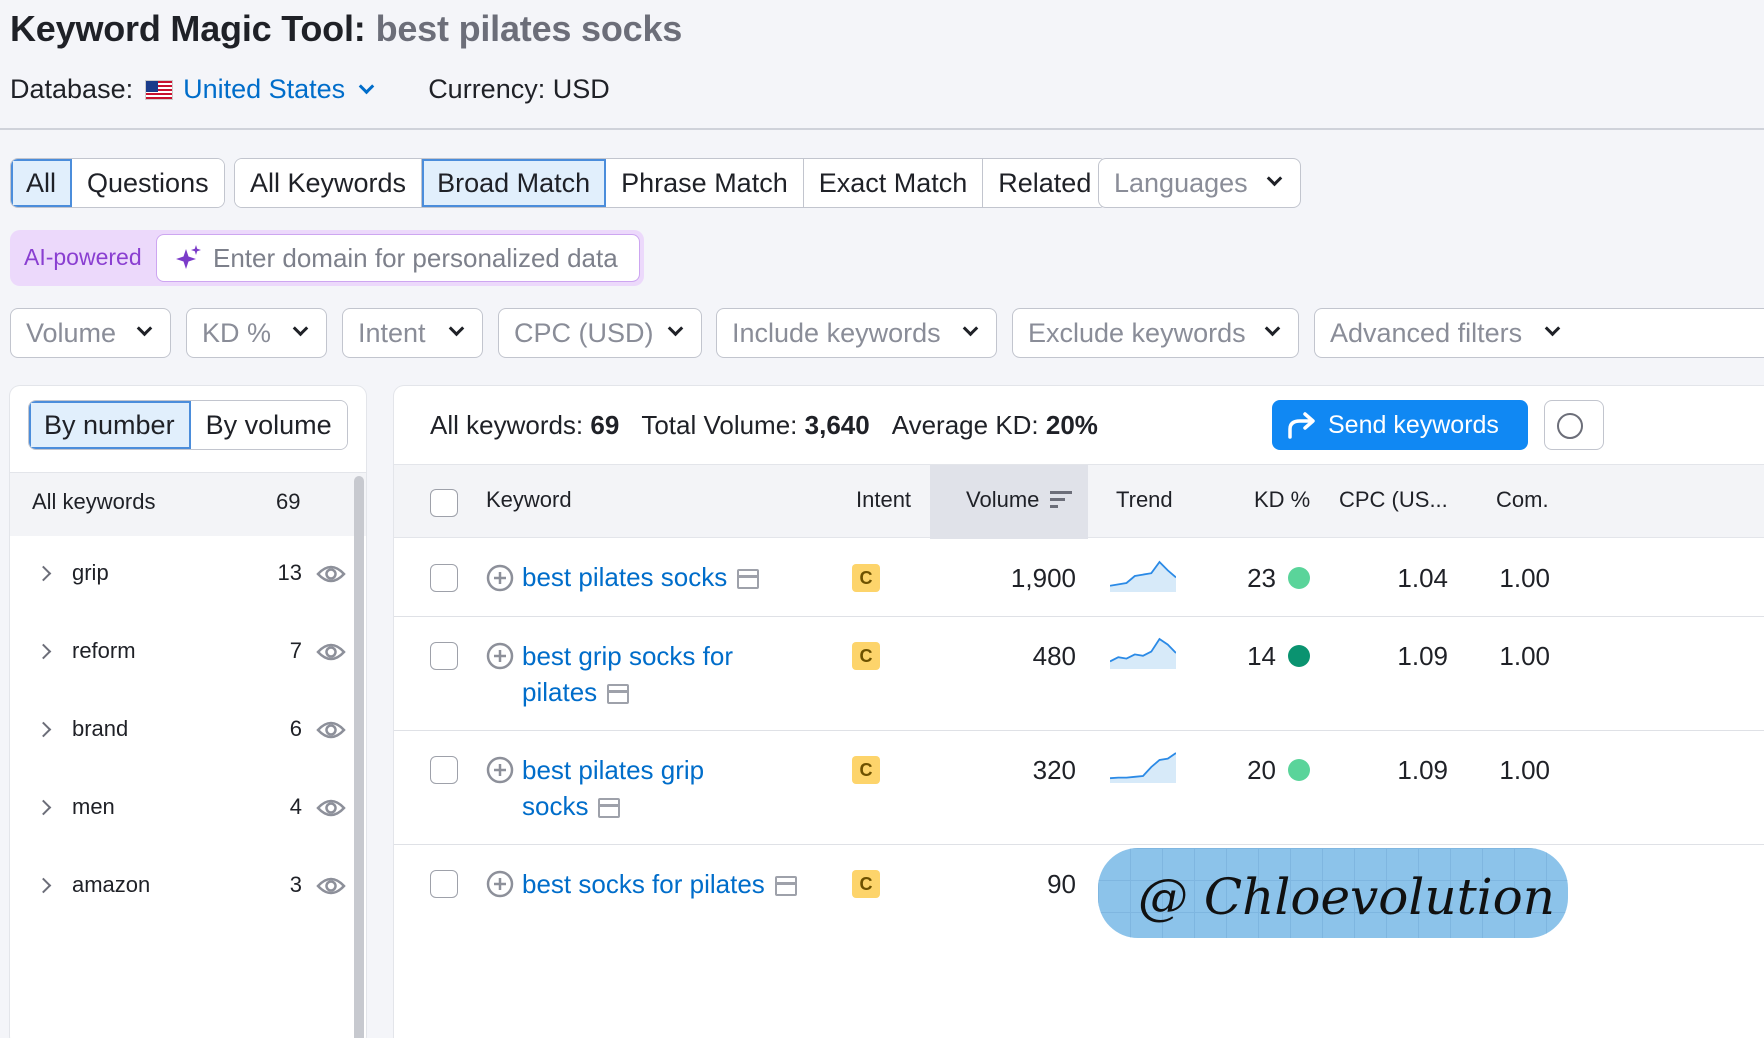 This screenshot has height=1038, width=1764. What do you see at coordinates (893, 183) in the screenshot?
I see `tab-exact-match: Exact Match` at bounding box center [893, 183].